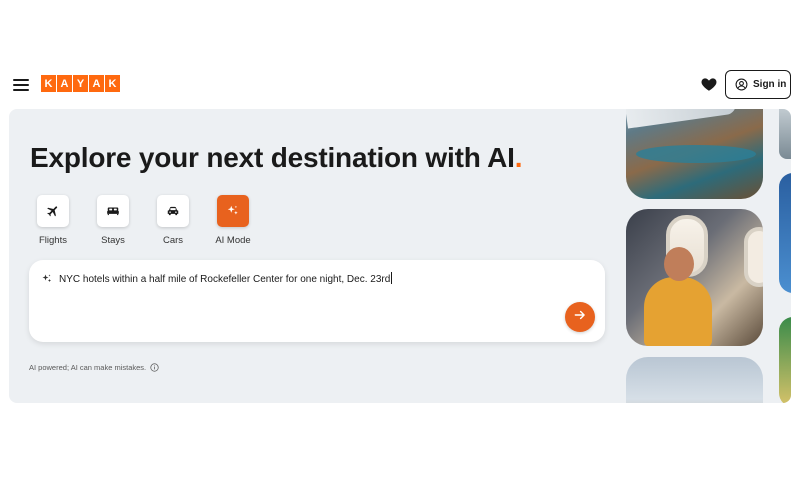  What do you see at coordinates (272, 157) in the screenshot?
I see `headline-text: Explore your next destination with AI` at bounding box center [272, 157].